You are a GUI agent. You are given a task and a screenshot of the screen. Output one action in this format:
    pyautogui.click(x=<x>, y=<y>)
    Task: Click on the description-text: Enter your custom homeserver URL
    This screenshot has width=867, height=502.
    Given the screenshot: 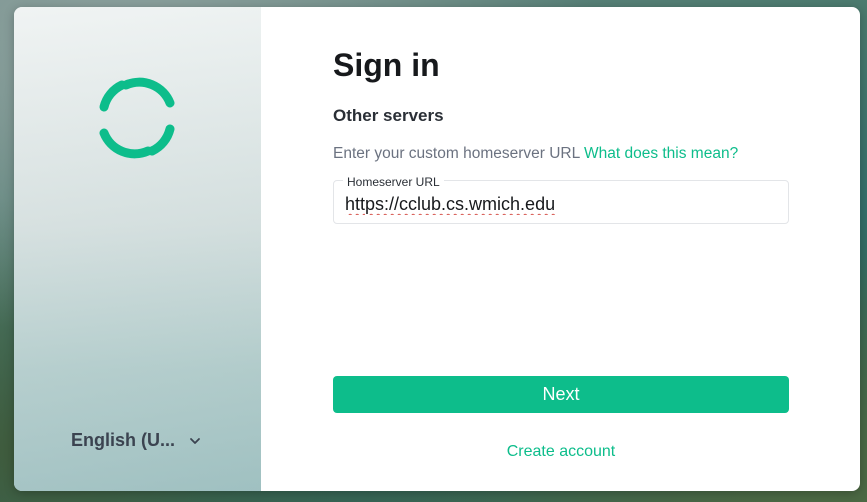 What is the action you would take?
    pyautogui.click(x=456, y=153)
    